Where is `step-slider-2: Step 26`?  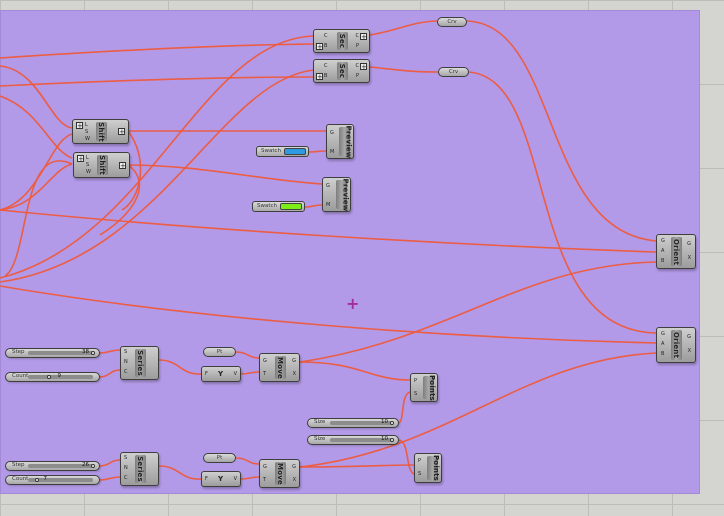
step-slider-2: Step 26 is located at coordinates (52, 466).